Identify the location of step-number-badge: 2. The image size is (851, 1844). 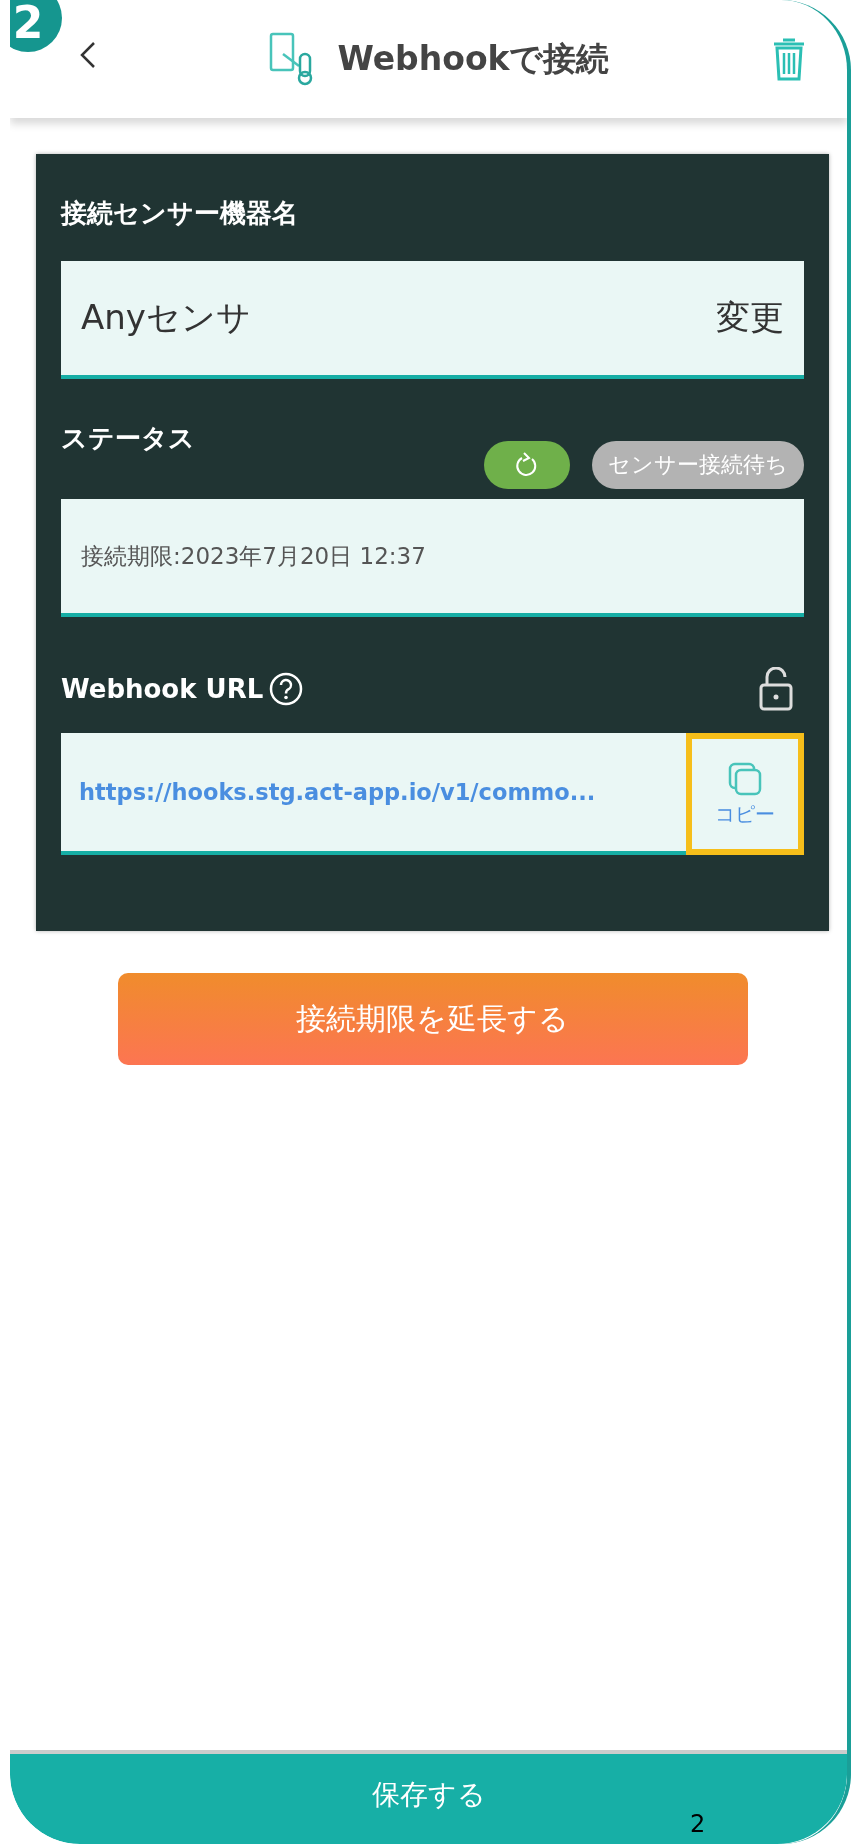
(36, 26).